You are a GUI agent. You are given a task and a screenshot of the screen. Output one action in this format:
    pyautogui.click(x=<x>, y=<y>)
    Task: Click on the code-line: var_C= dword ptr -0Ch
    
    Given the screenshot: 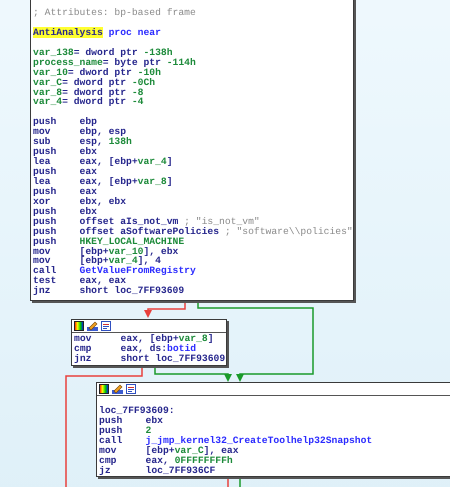 What is the action you would take?
    pyautogui.click(x=94, y=83)
    